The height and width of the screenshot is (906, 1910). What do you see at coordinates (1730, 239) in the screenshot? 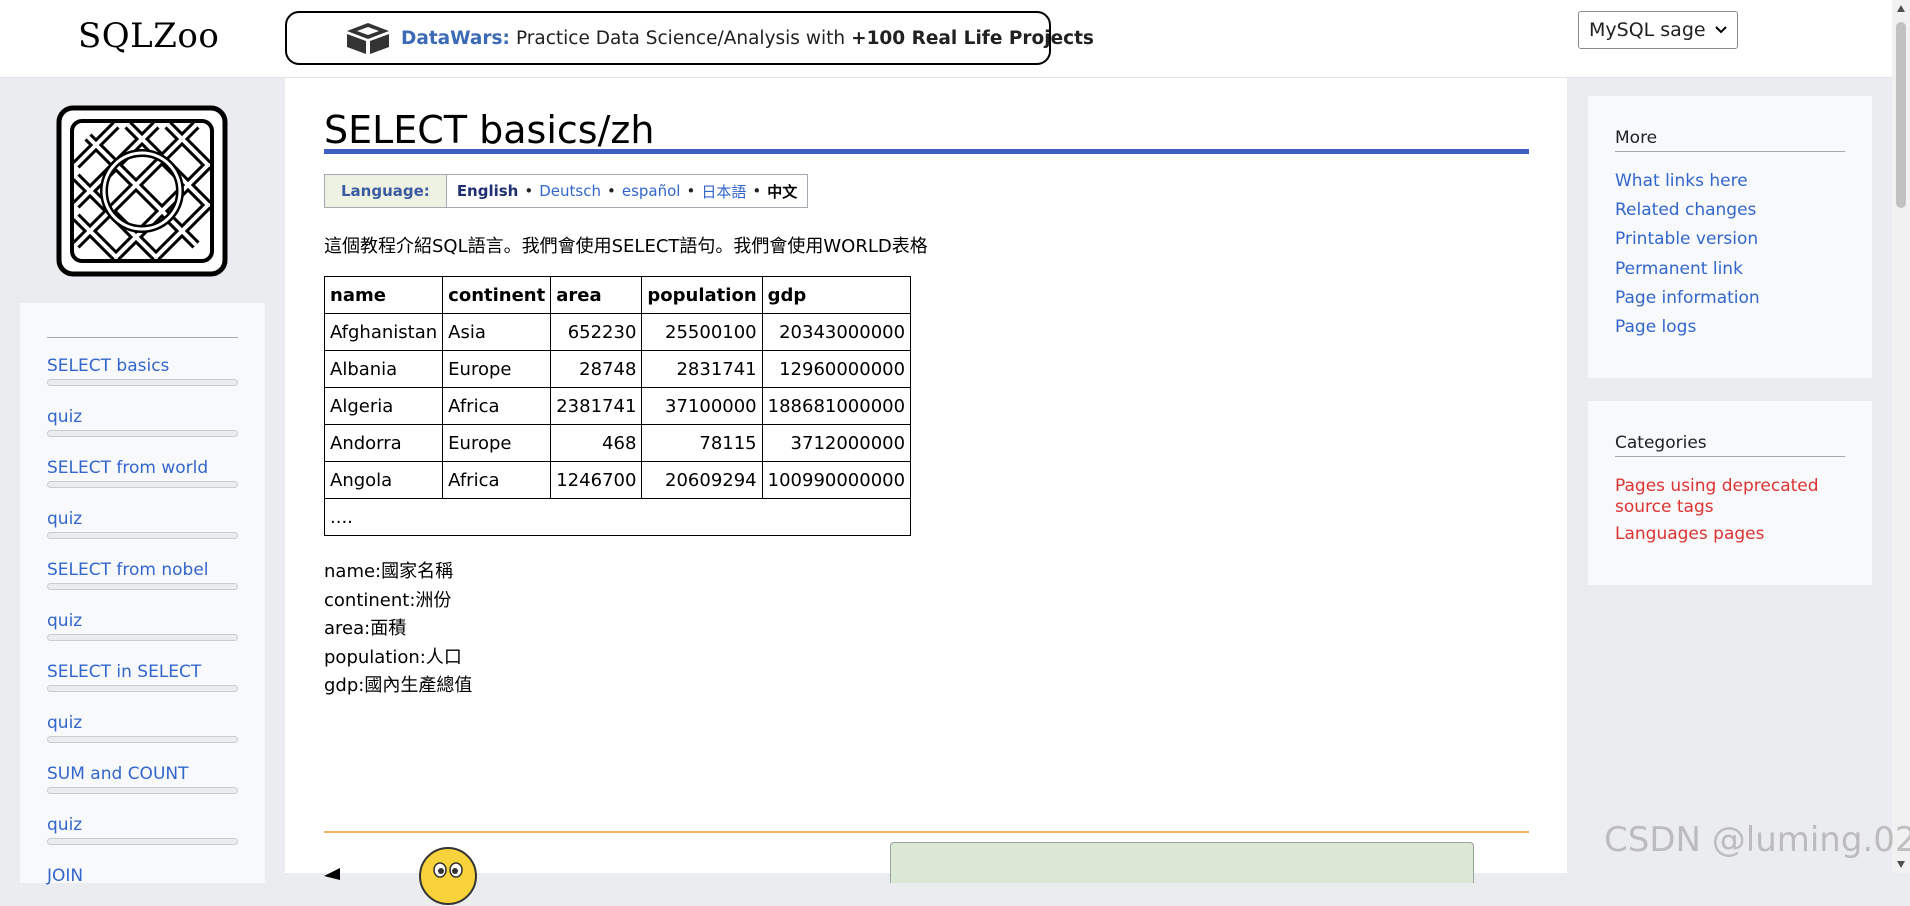
I see `link-printable-version: Printable version` at bounding box center [1730, 239].